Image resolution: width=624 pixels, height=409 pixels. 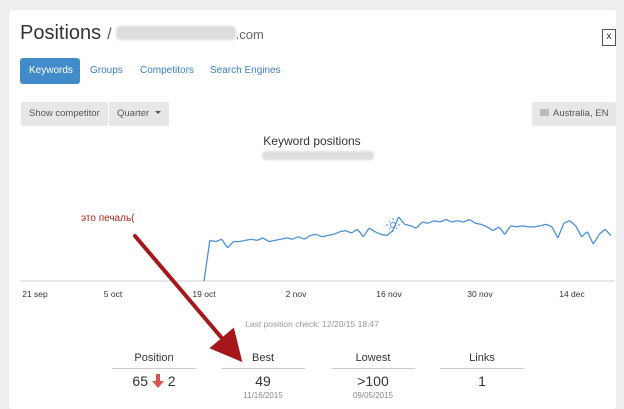 What do you see at coordinates (263, 359) in the screenshot?
I see `stat-best-label: Best` at bounding box center [263, 359].